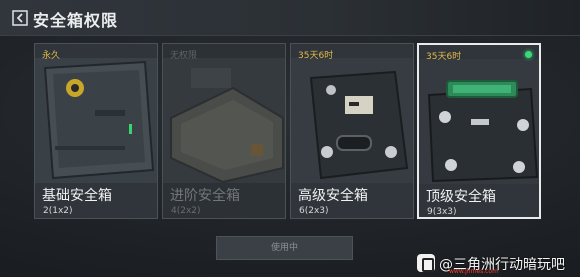 The width and height of the screenshot is (580, 277). I want to click on card-capacity: 4(2x2), so click(186, 211).